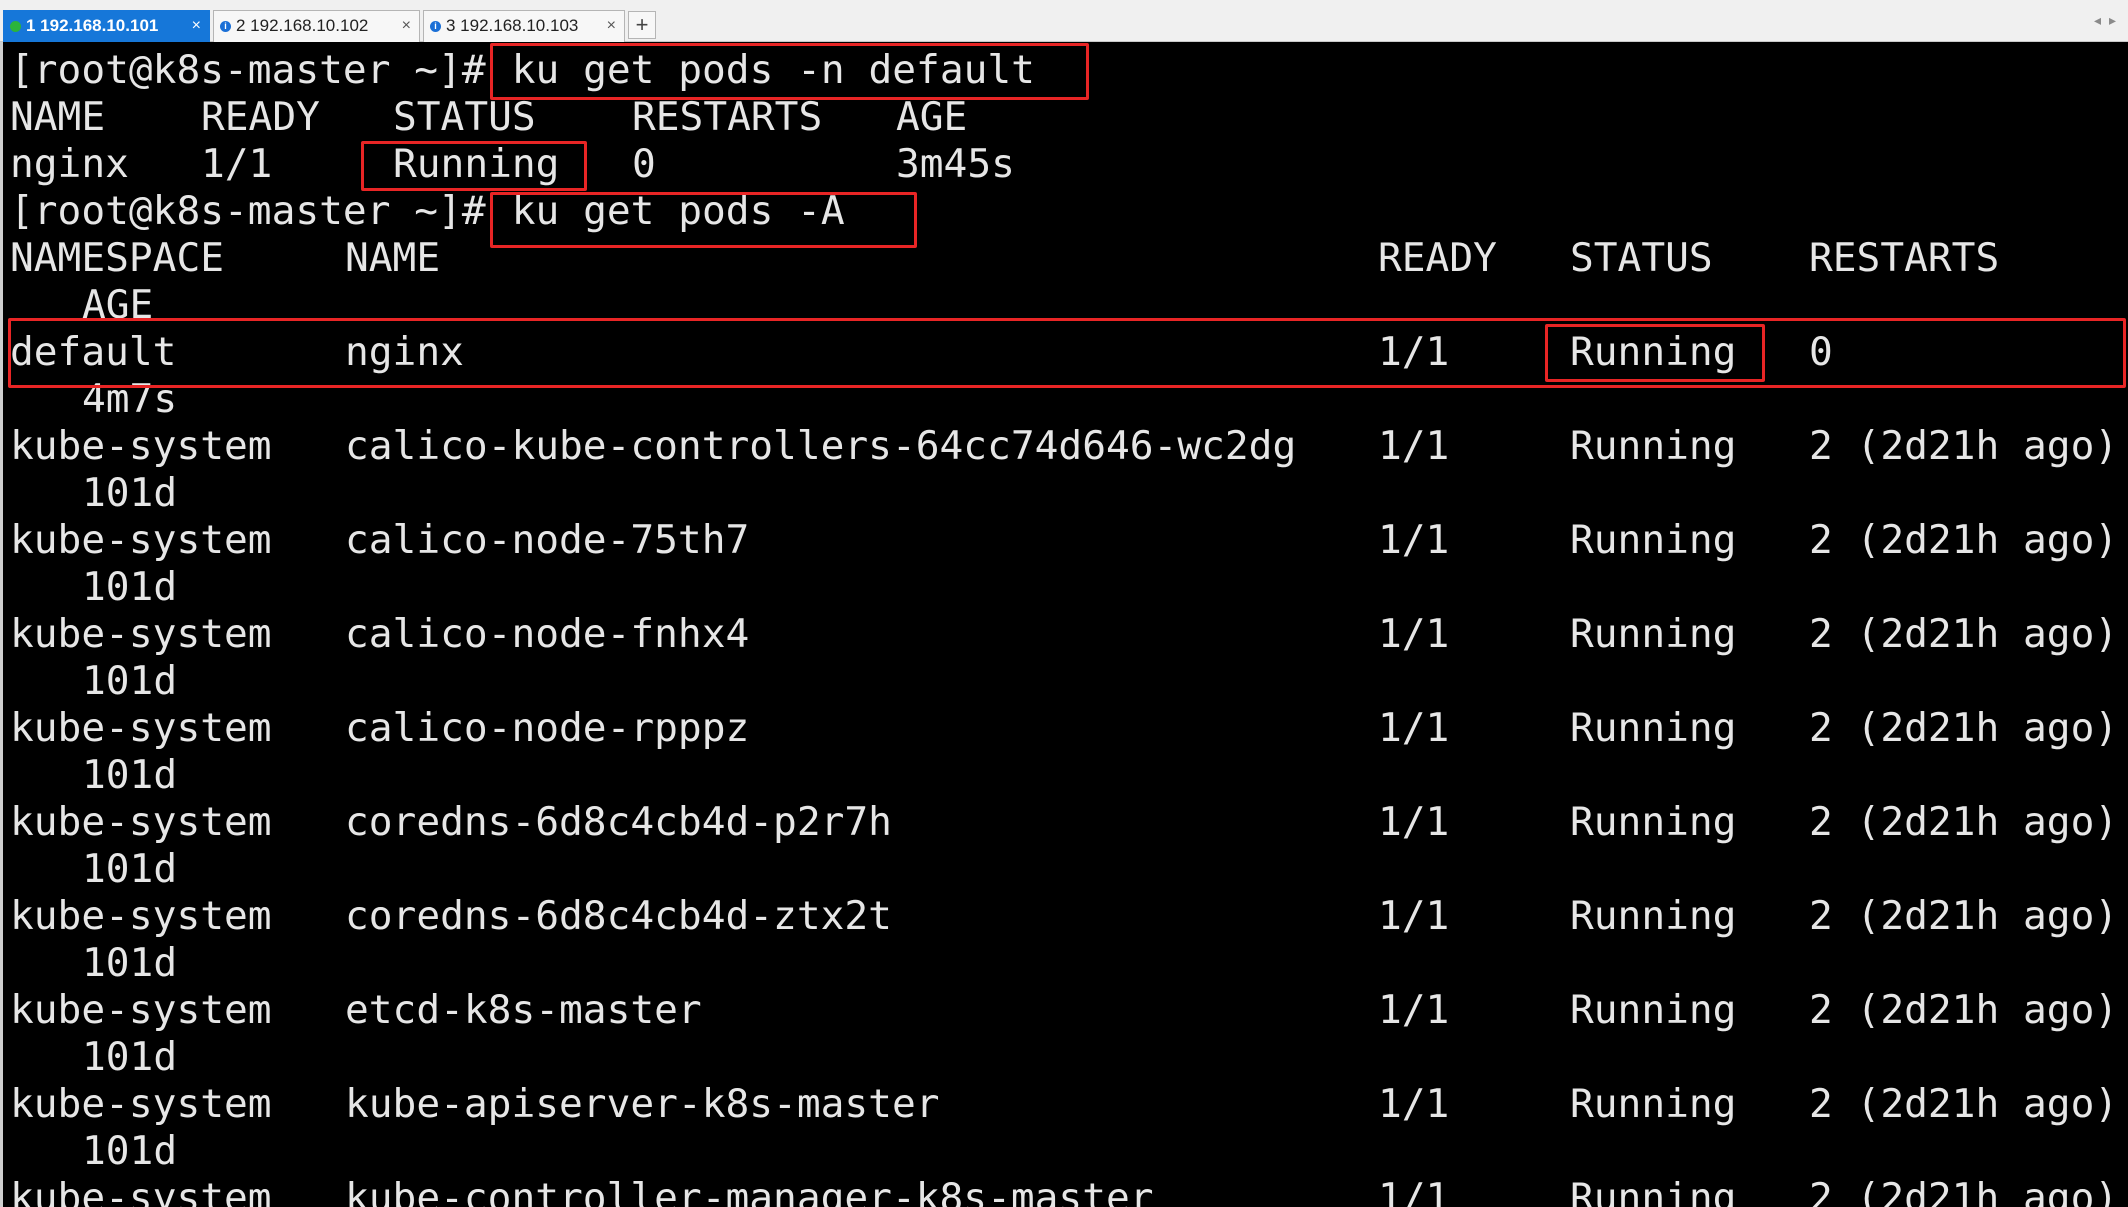 The image size is (2128, 1207). Describe the element at coordinates (1004, 258) in the screenshot. I see `table-header-row: NAMESPACE NAME READY STATUS RESTARTS` at that location.